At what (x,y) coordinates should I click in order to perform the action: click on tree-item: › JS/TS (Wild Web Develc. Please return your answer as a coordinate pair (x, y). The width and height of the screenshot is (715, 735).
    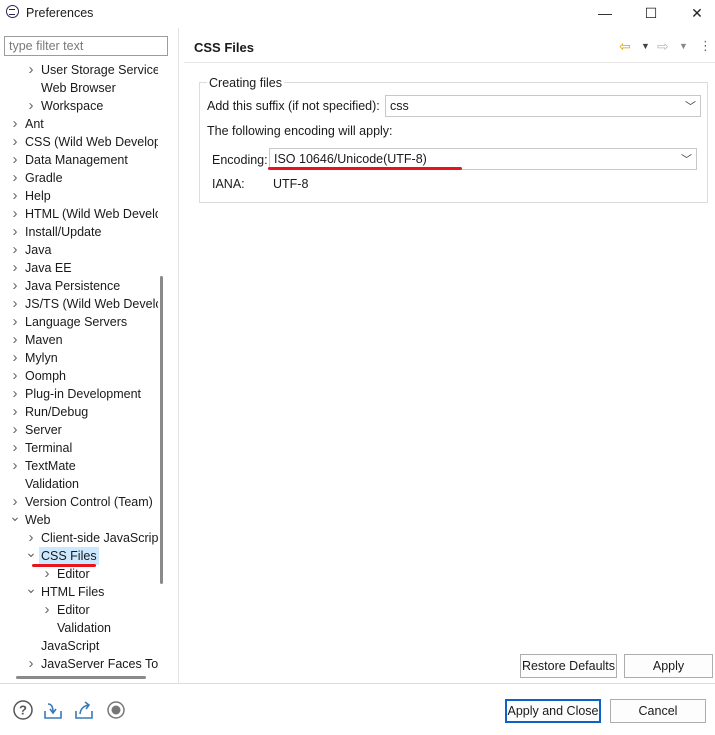
    Looking at the image, I should click on (79, 304).